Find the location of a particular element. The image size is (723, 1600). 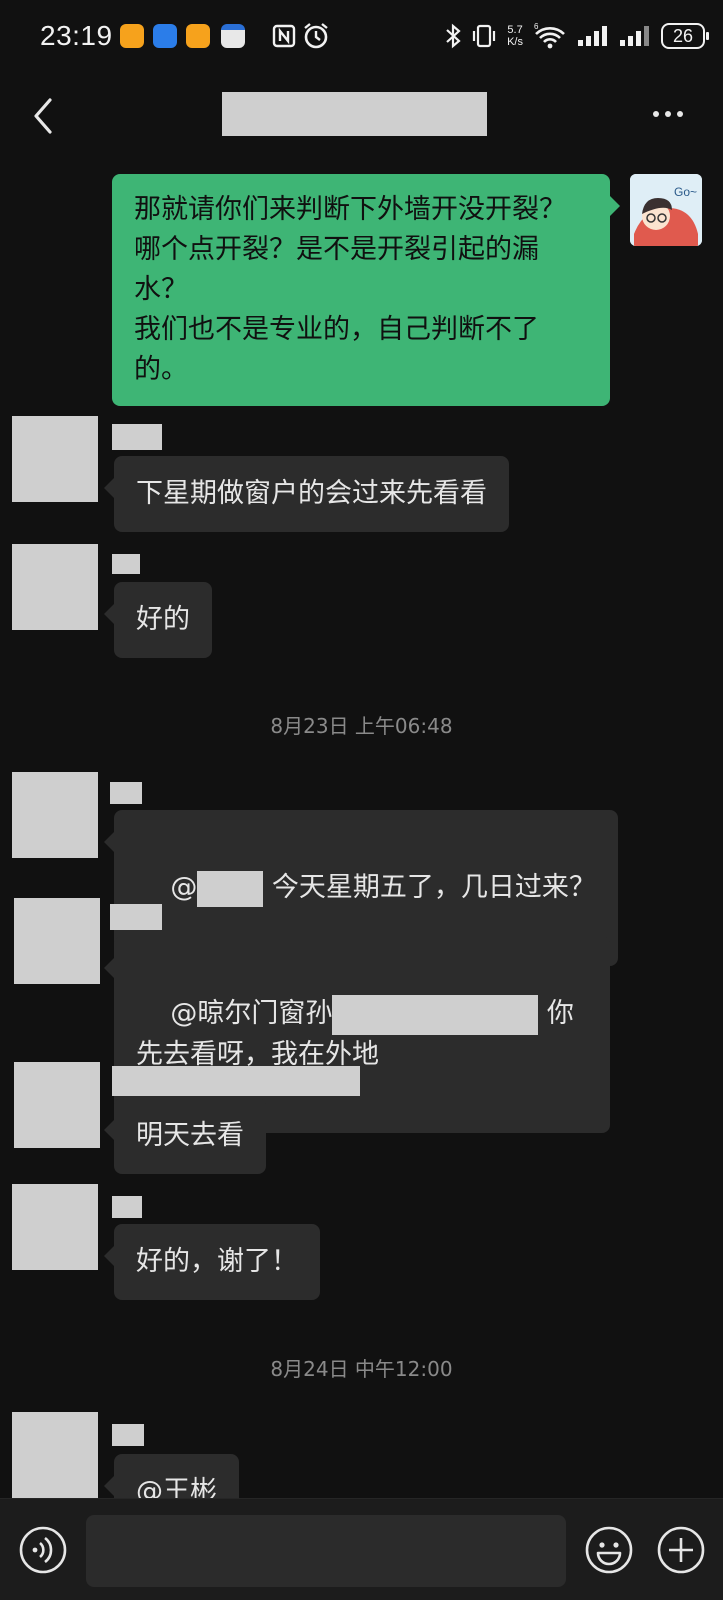

my-avatar: Go~ is located at coordinates (666, 210).